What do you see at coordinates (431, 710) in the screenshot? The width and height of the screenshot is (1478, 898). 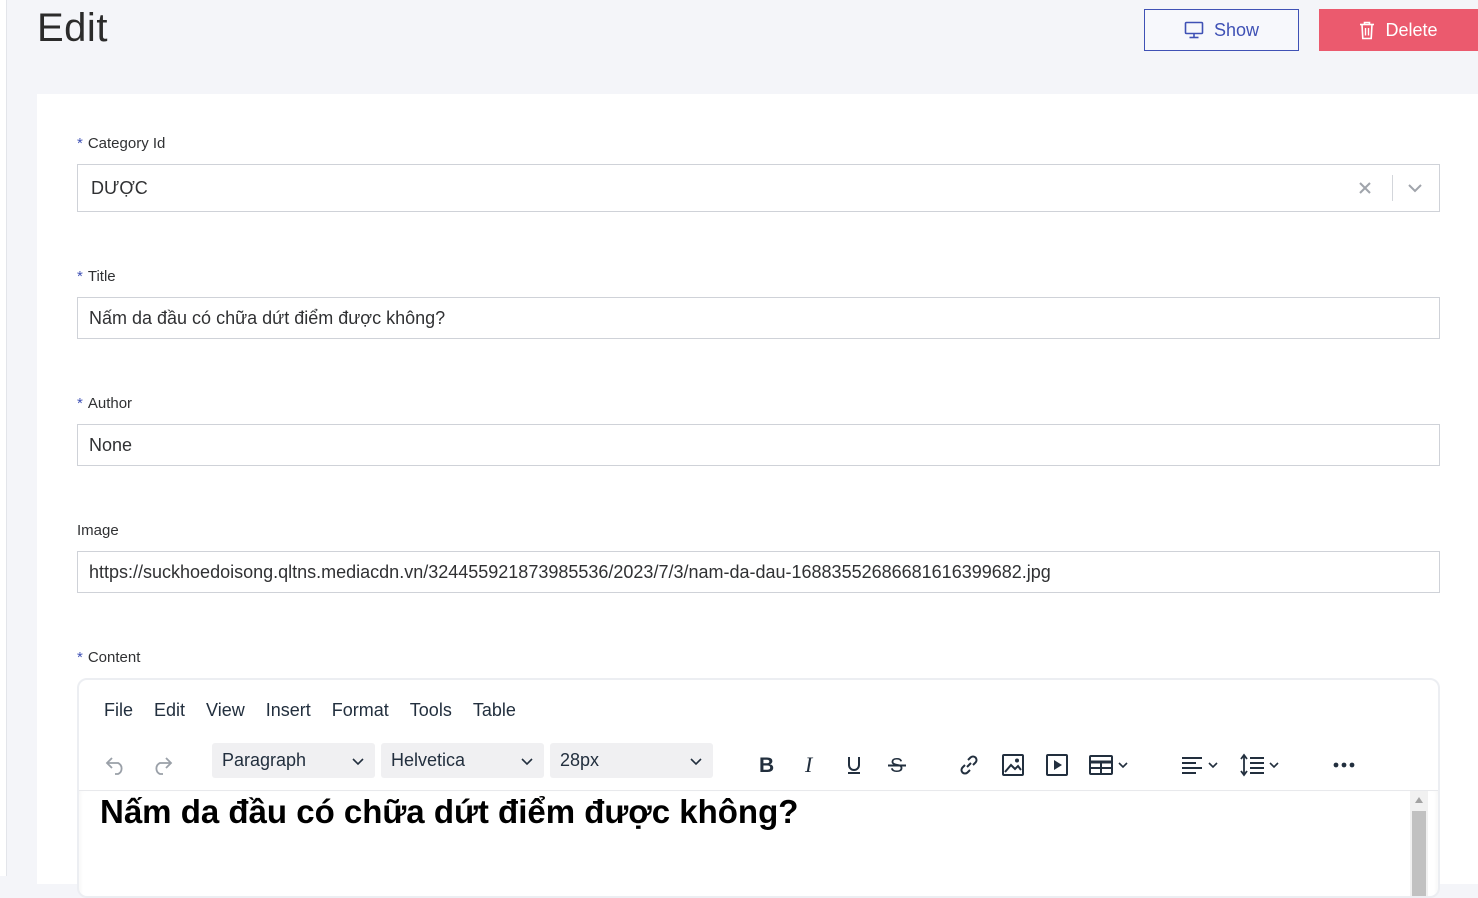 I see `menu-tools: Tools` at bounding box center [431, 710].